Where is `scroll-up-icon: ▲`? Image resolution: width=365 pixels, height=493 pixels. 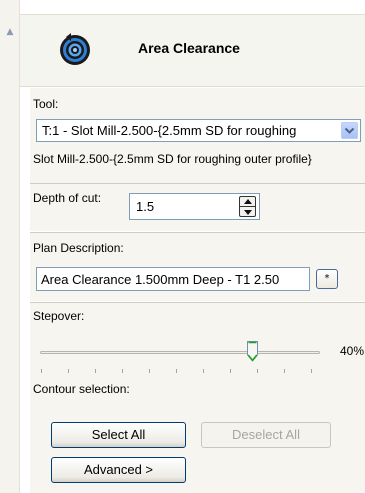
scroll-up-icon: ▲ is located at coordinates (10, 32).